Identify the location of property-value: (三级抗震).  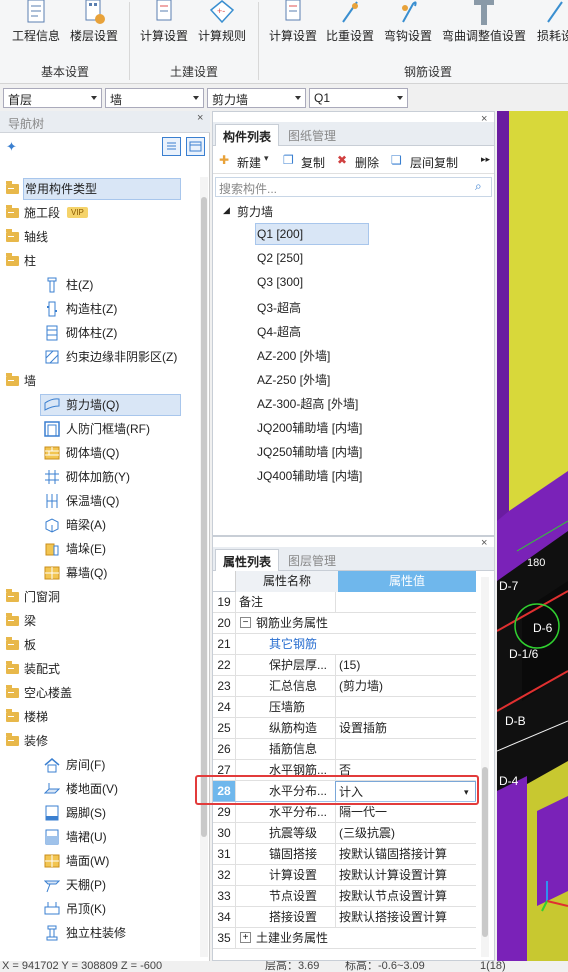
(405, 833).